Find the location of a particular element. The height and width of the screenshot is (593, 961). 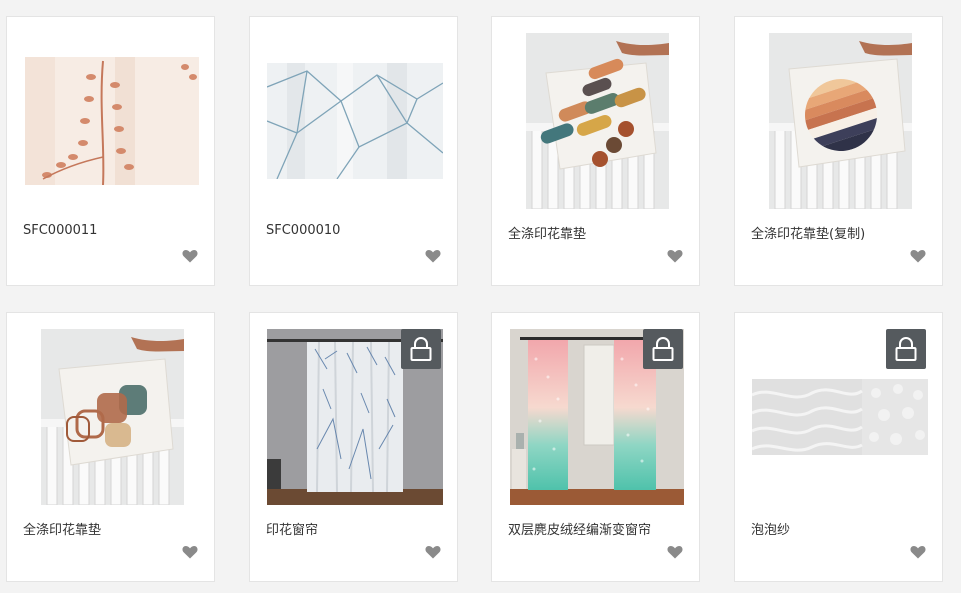

product-card: SFC000010 is located at coordinates (353, 151).